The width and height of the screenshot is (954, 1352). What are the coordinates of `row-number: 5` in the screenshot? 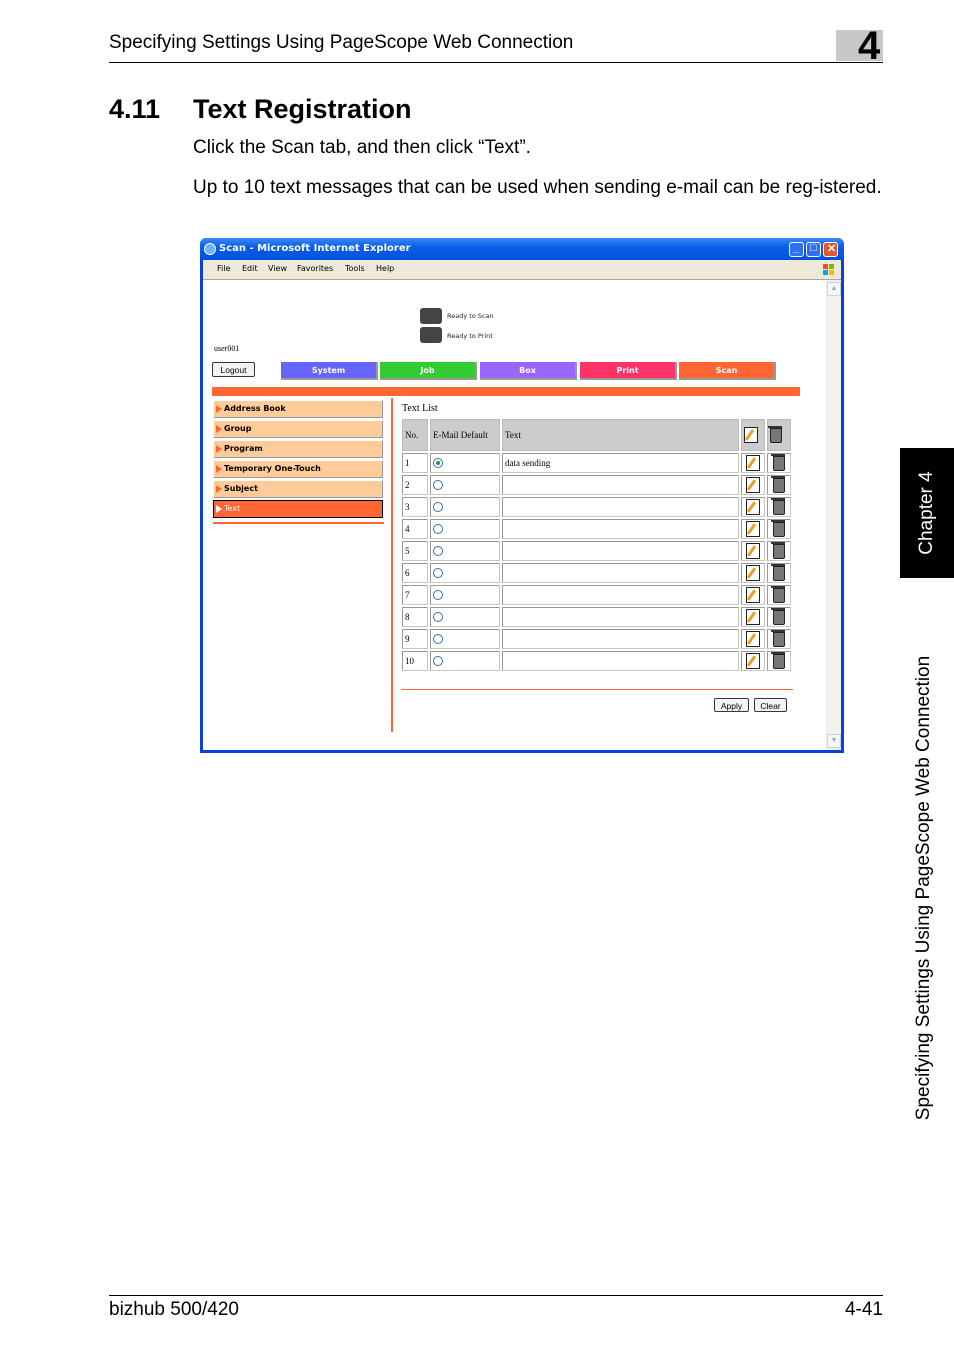 It's located at (415, 551).